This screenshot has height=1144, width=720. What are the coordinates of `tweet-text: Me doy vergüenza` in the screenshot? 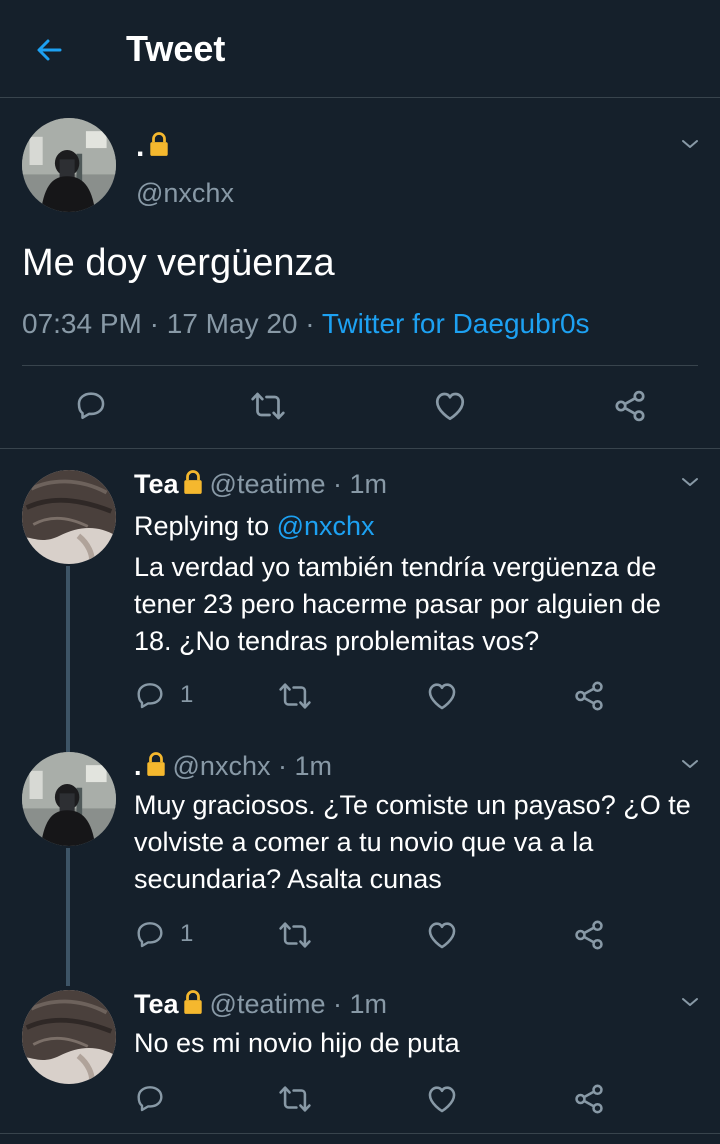 It's located at (178, 263).